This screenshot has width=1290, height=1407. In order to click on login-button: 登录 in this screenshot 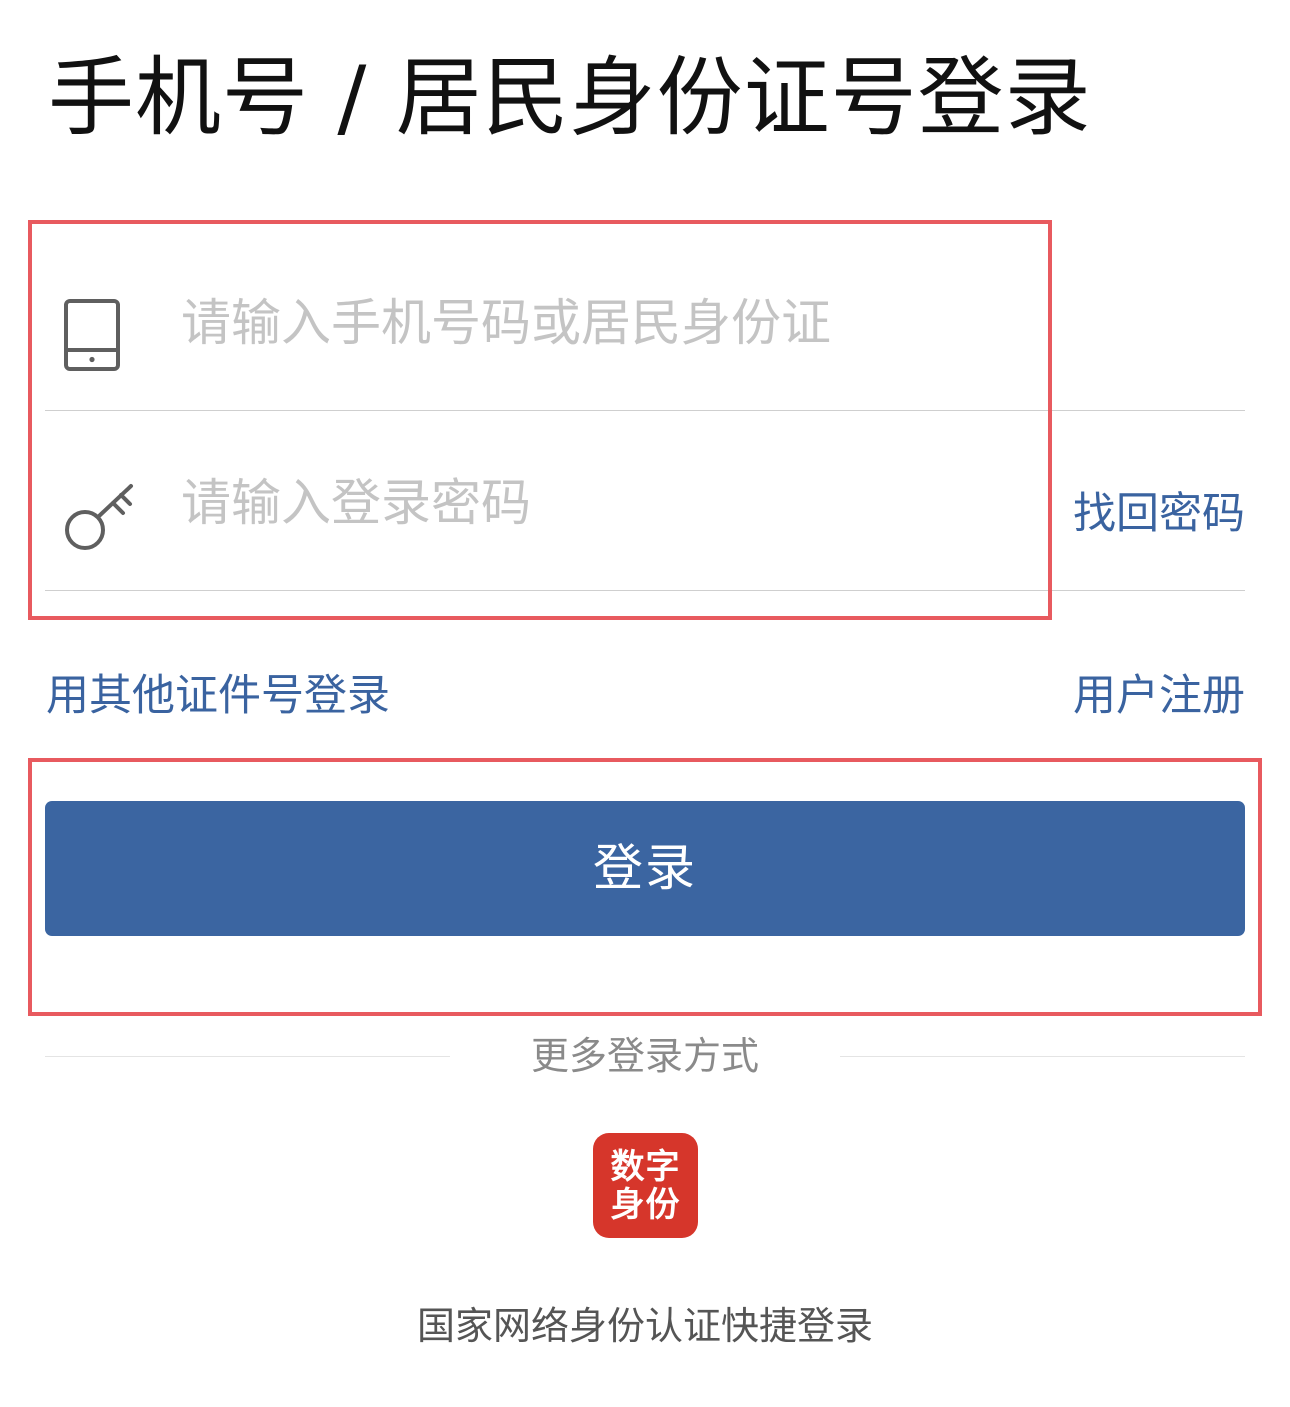, I will do `click(645, 868)`.